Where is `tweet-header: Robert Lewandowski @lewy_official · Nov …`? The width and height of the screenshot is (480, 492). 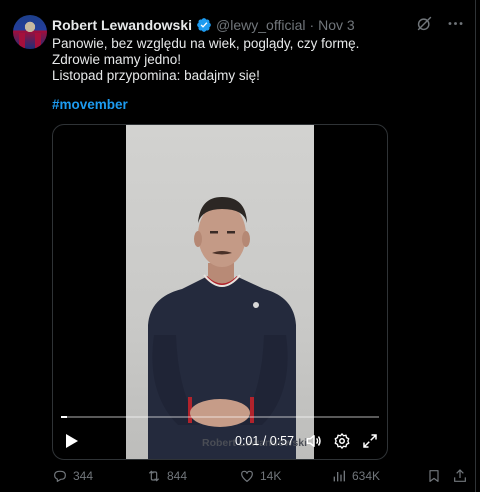 tweet-header: Robert Lewandowski @lewy_official · Nov … is located at coordinates (203, 25).